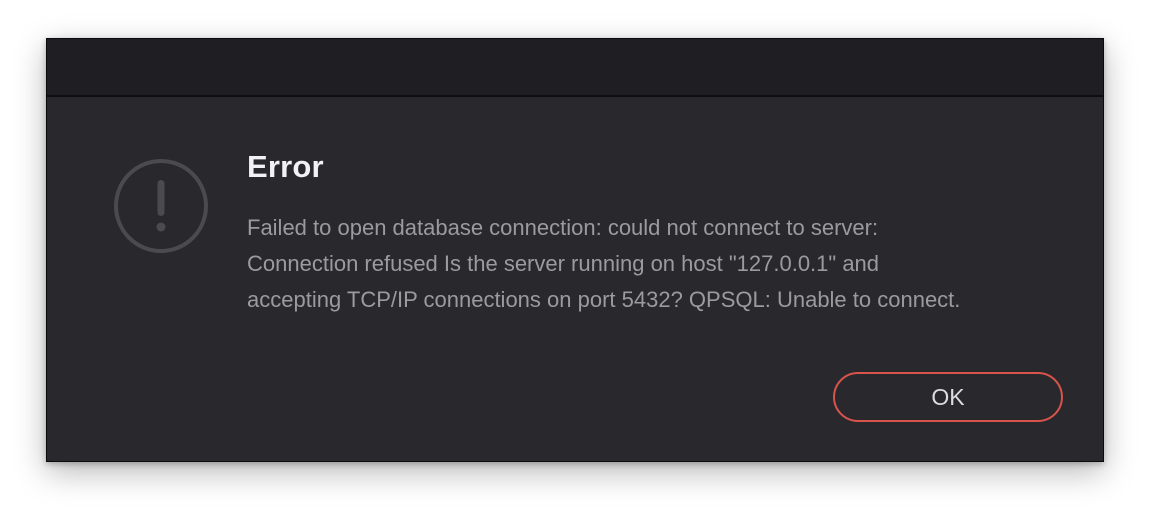  Describe the element at coordinates (285, 166) in the screenshot. I see `dialog-title: Error` at that location.